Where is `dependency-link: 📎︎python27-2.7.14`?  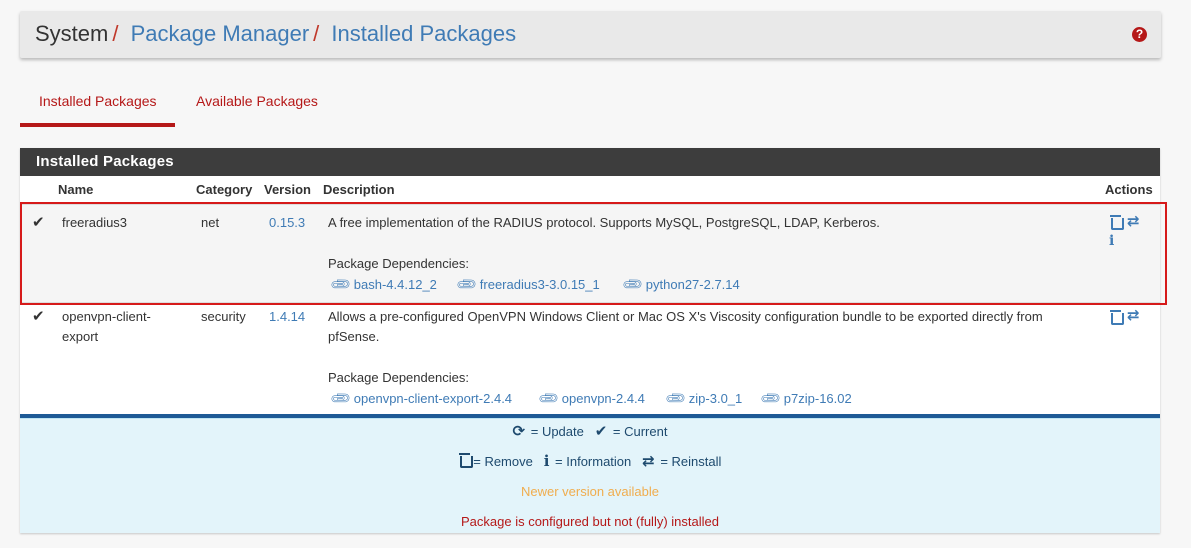
dependency-link: 📎︎python27-2.7.14 is located at coordinates (680, 284).